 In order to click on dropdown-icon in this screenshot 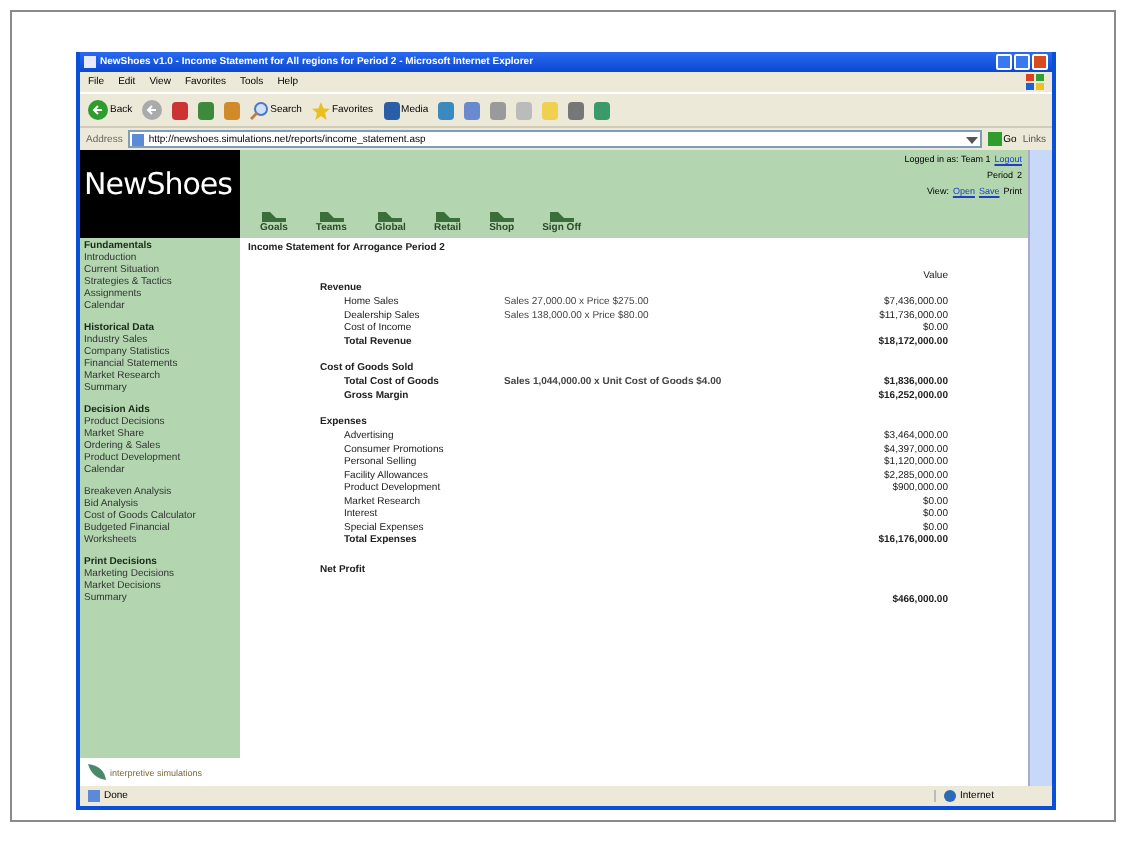, I will do `click(971, 139)`.